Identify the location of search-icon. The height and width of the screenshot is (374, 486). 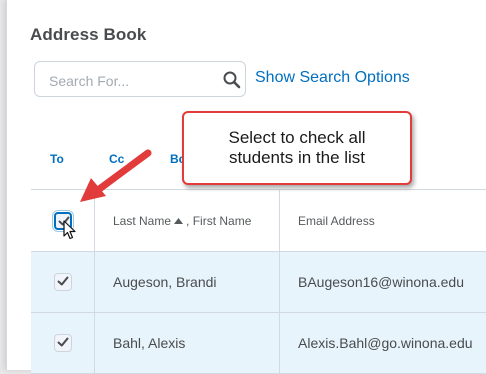
(232, 80).